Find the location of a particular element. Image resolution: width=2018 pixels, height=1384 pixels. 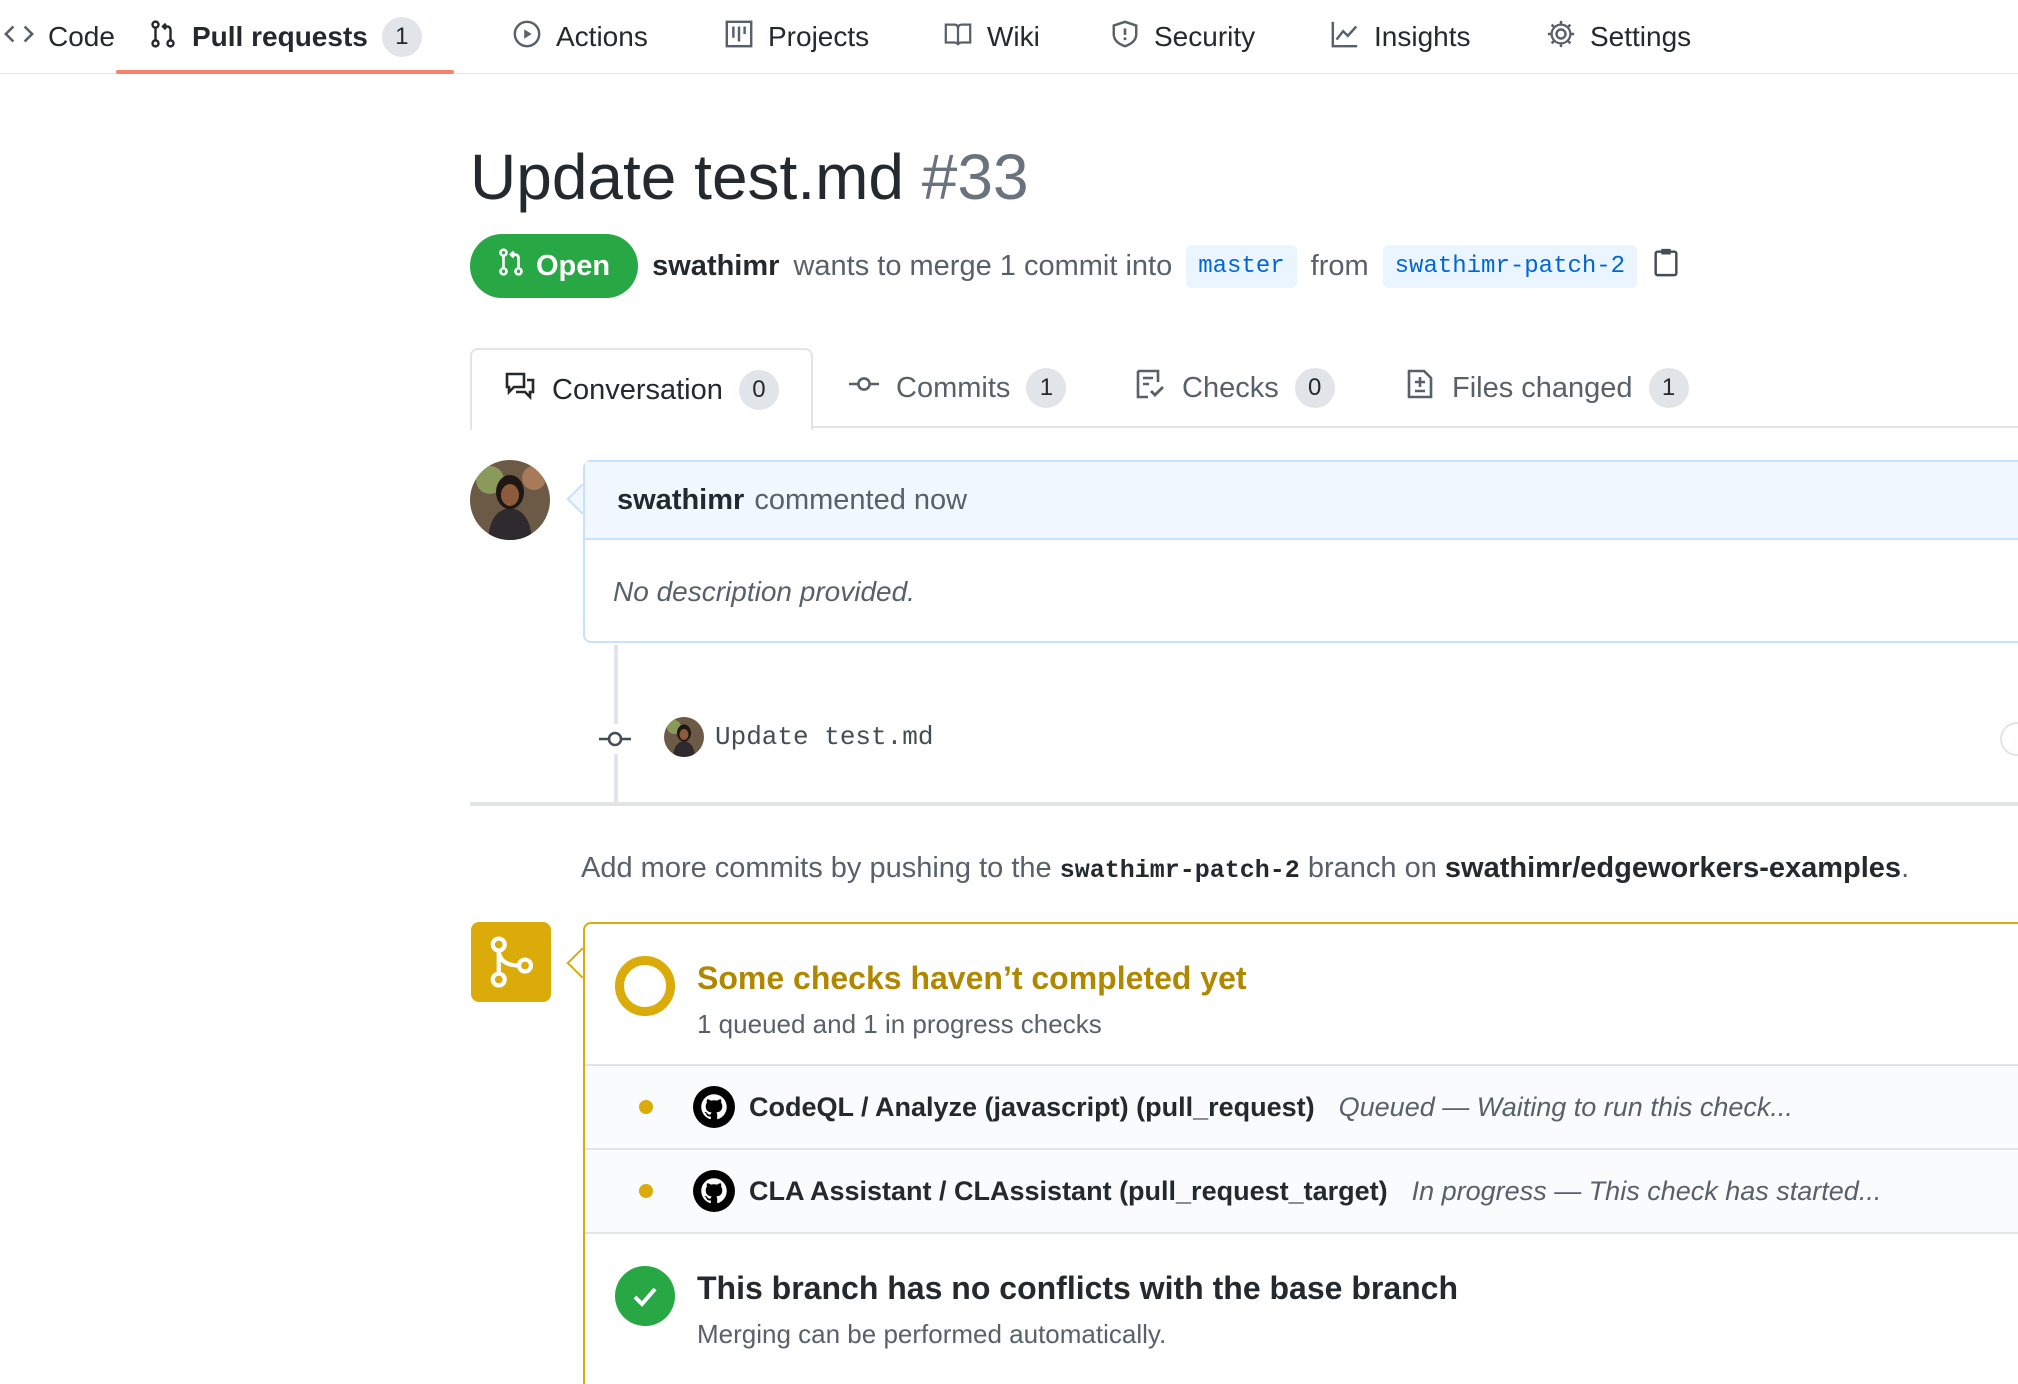

from-text: from is located at coordinates (1339, 265).